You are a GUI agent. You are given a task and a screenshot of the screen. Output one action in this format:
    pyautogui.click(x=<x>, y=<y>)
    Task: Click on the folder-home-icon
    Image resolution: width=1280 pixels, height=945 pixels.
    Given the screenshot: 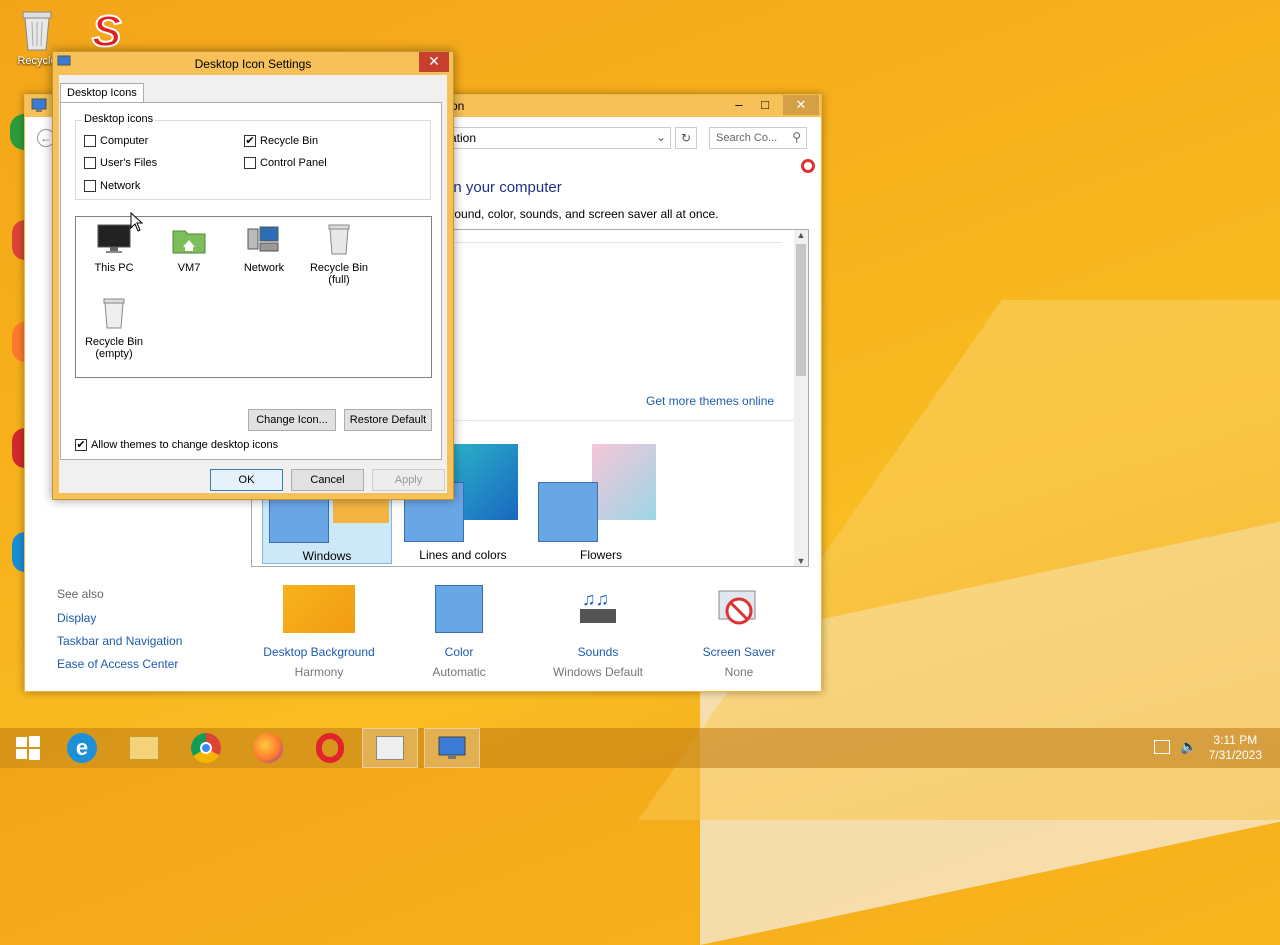 What is the action you would take?
    pyautogui.click(x=189, y=242)
    